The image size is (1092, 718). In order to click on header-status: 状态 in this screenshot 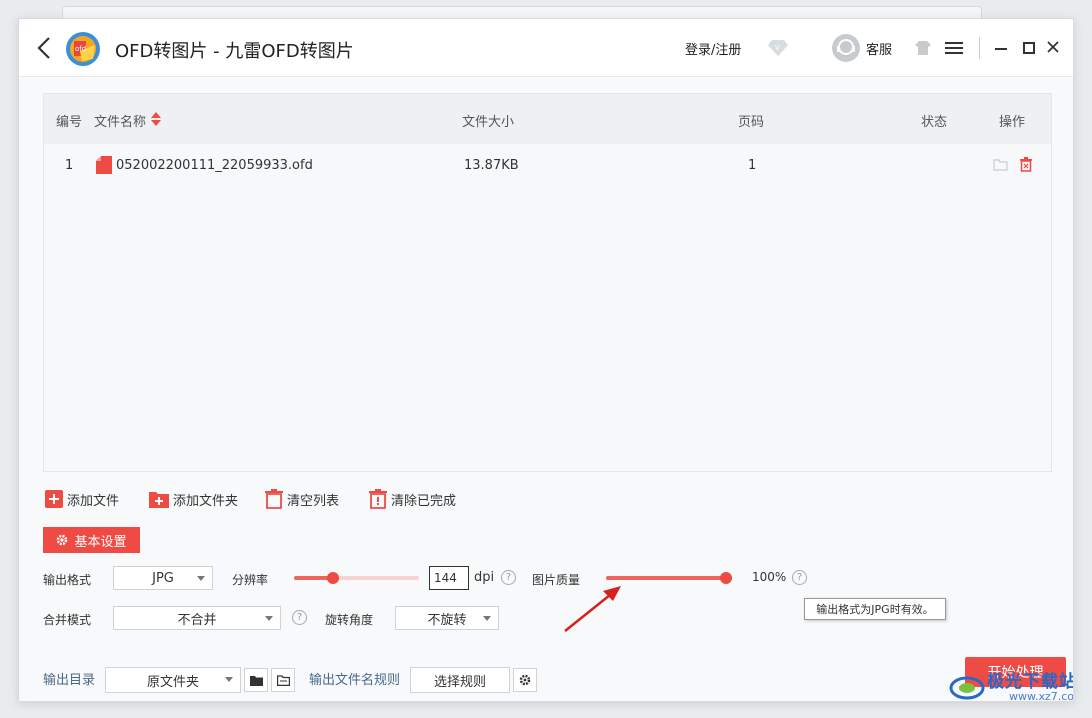, I will do `click(934, 122)`.